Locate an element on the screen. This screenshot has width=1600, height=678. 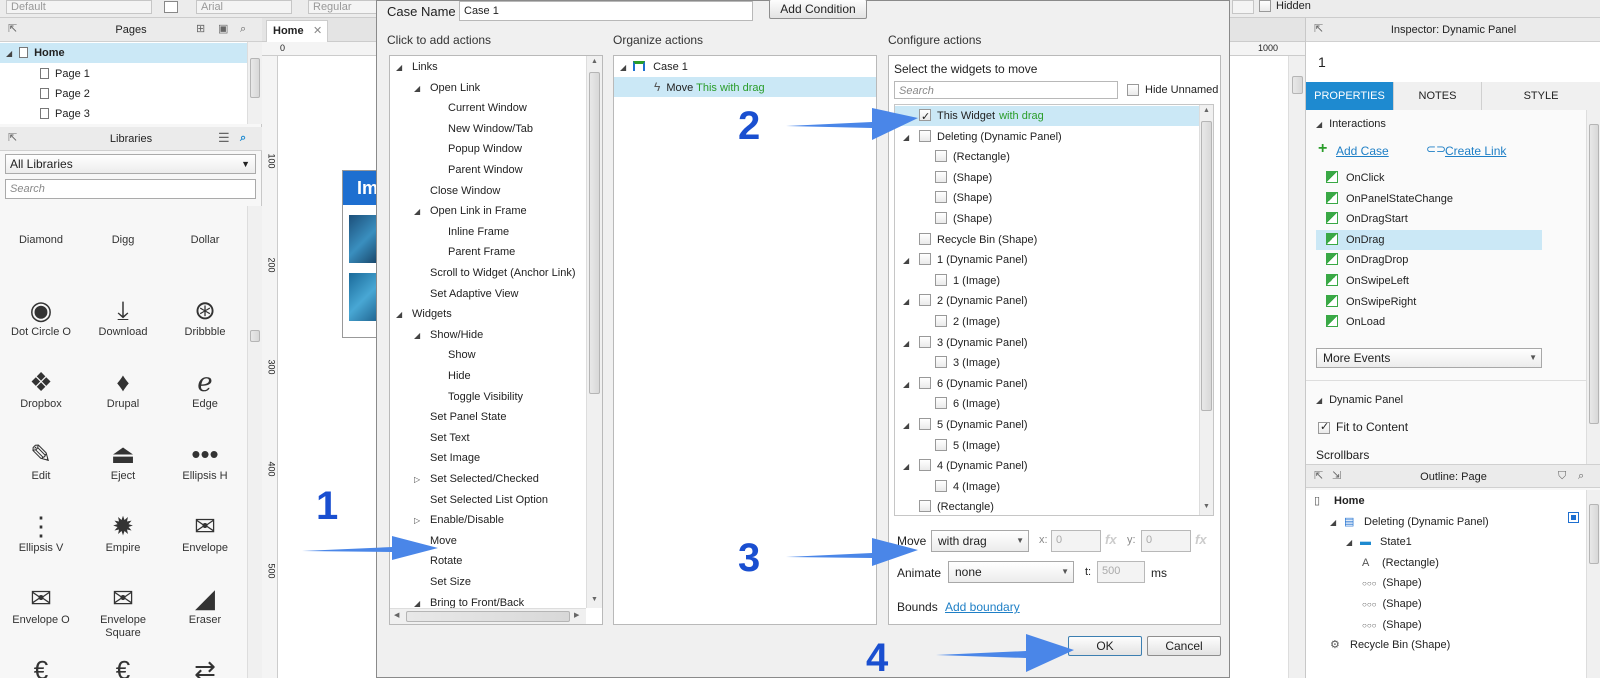
library-item: ⇄Exchange is located at coordinates (205, 666).